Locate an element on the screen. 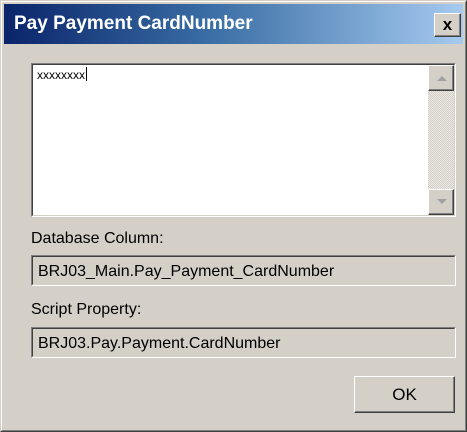 The width and height of the screenshot is (467, 432). scroll-up-arrow-icon is located at coordinates (442, 78).